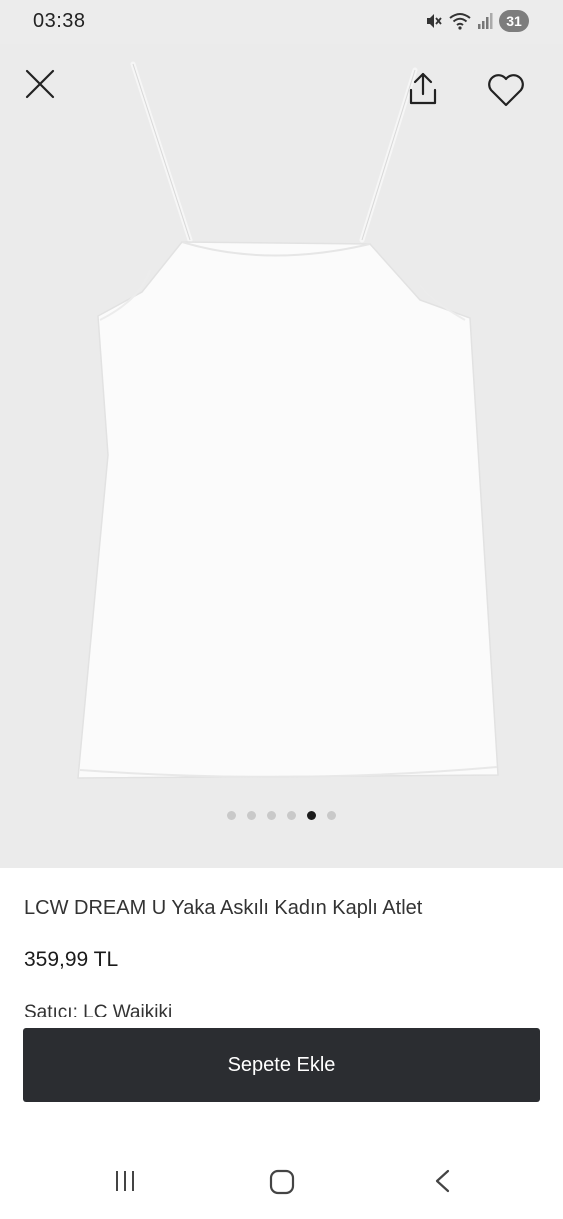 This screenshot has height=1219, width=563. I want to click on close-button, so click(40, 84).